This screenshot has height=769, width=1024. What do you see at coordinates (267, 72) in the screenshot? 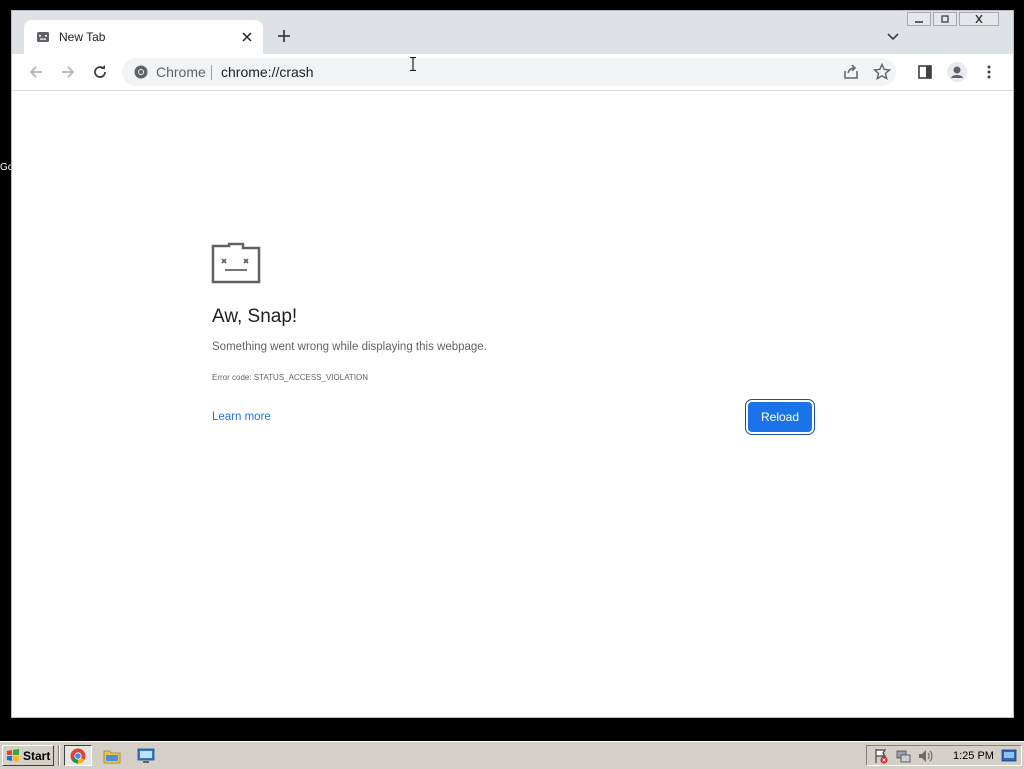
I see `omnibox-url: chrome://crash` at bounding box center [267, 72].